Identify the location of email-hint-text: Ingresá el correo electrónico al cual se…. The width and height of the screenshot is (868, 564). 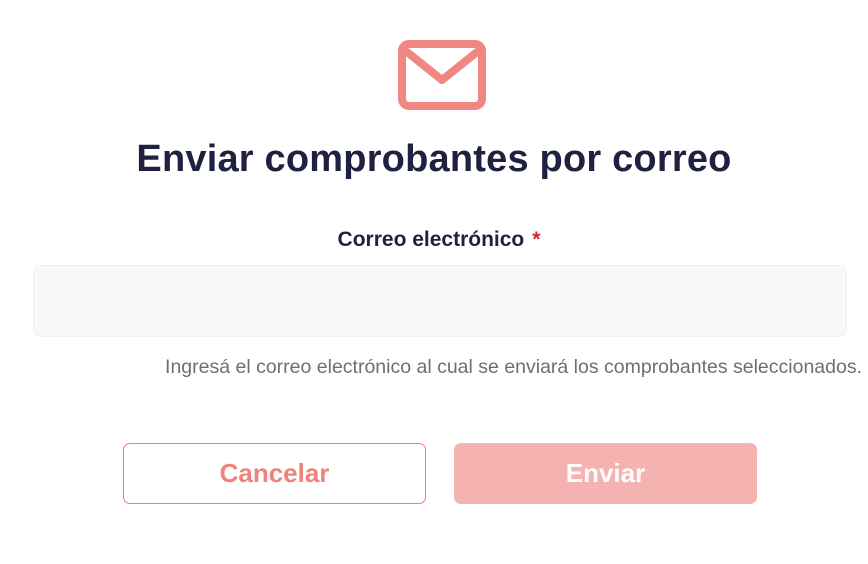
(513, 367).